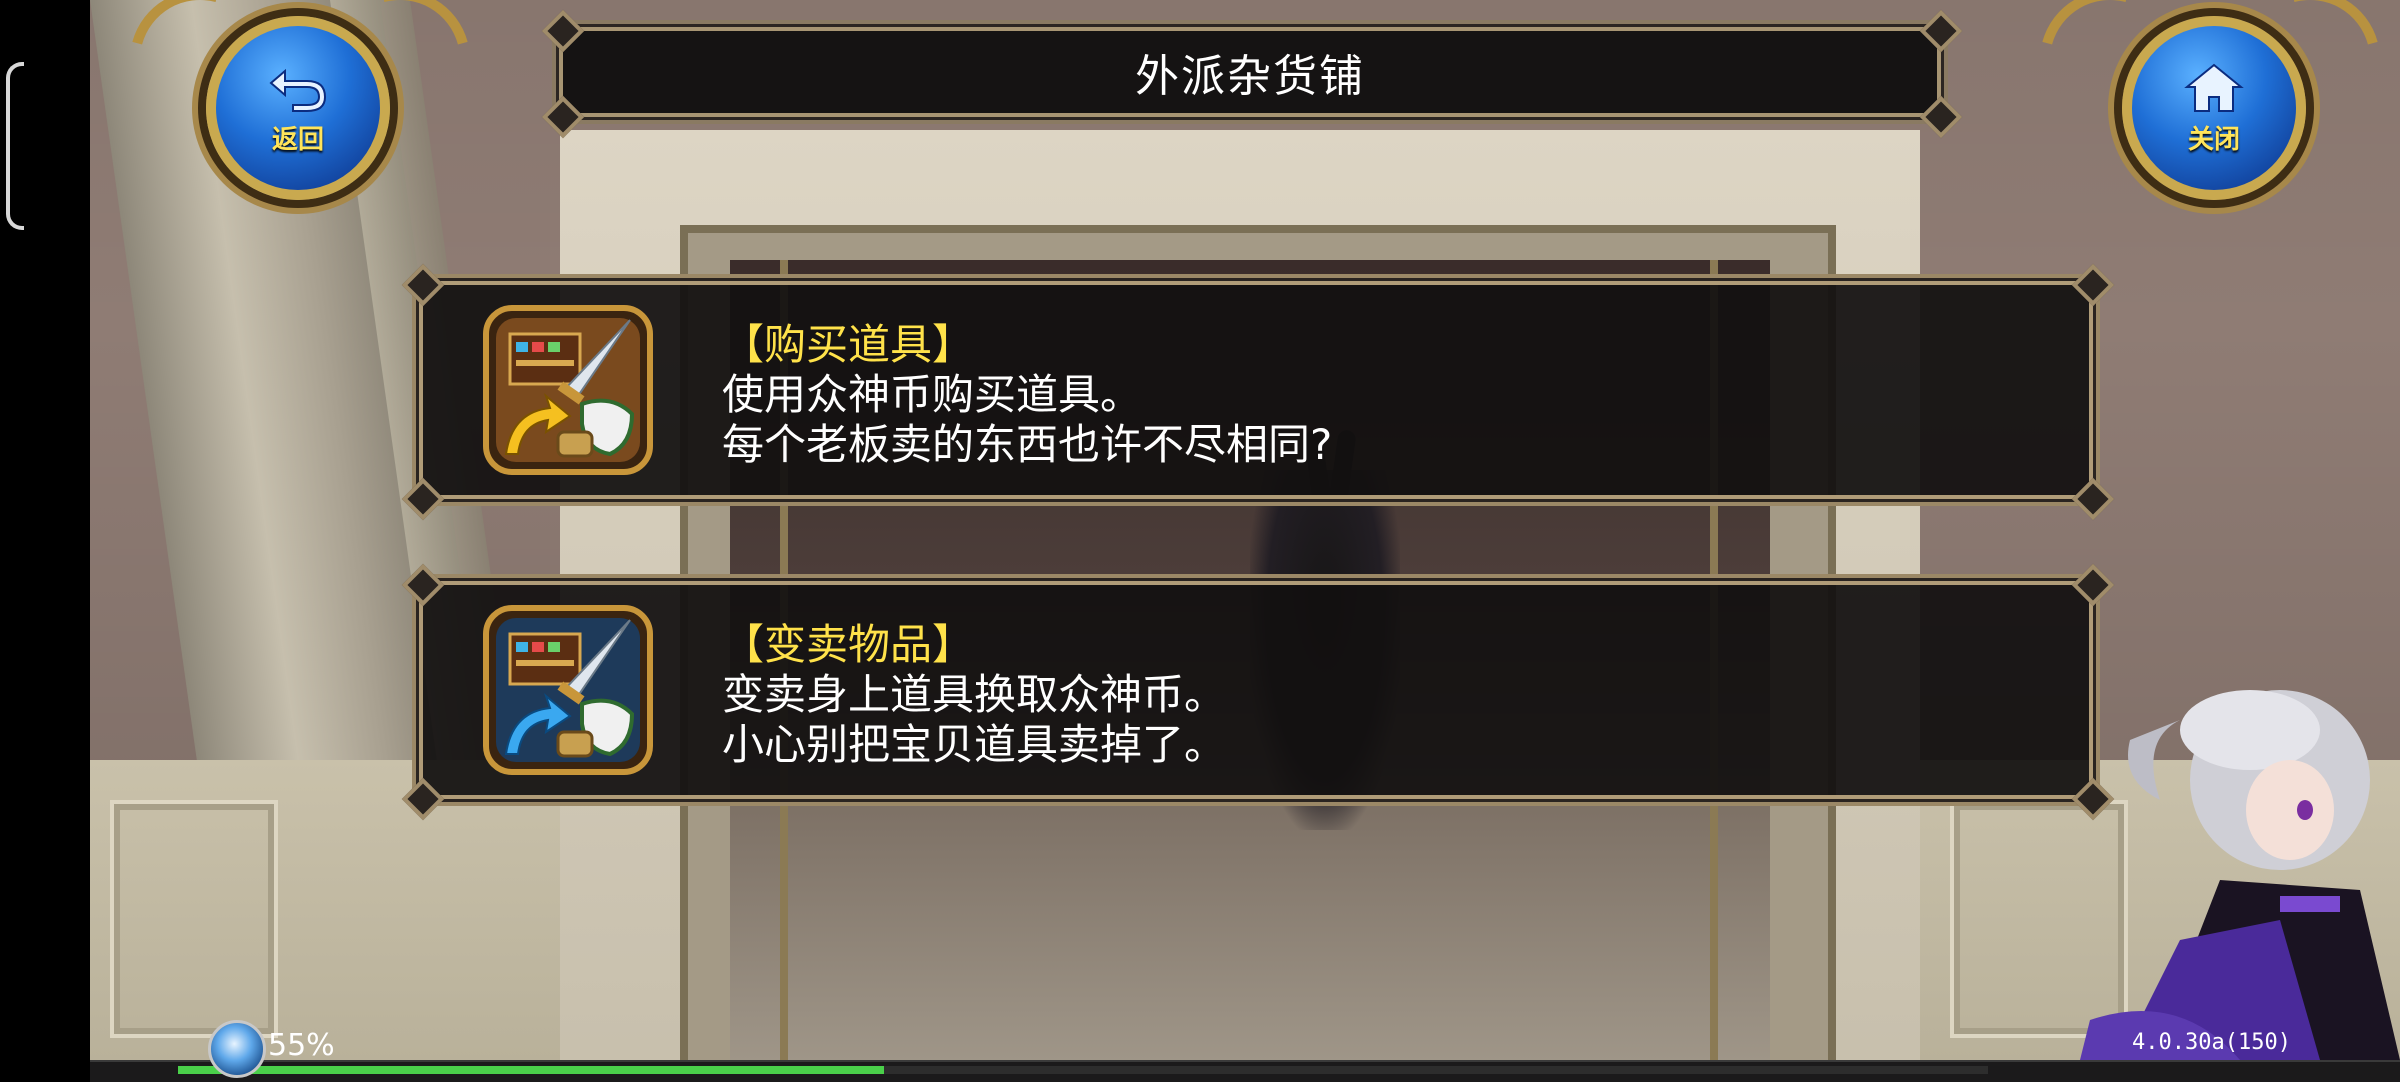 The image size is (2400, 1082). I want to click on version-label: 4.0.30a(150), so click(2211, 1042).